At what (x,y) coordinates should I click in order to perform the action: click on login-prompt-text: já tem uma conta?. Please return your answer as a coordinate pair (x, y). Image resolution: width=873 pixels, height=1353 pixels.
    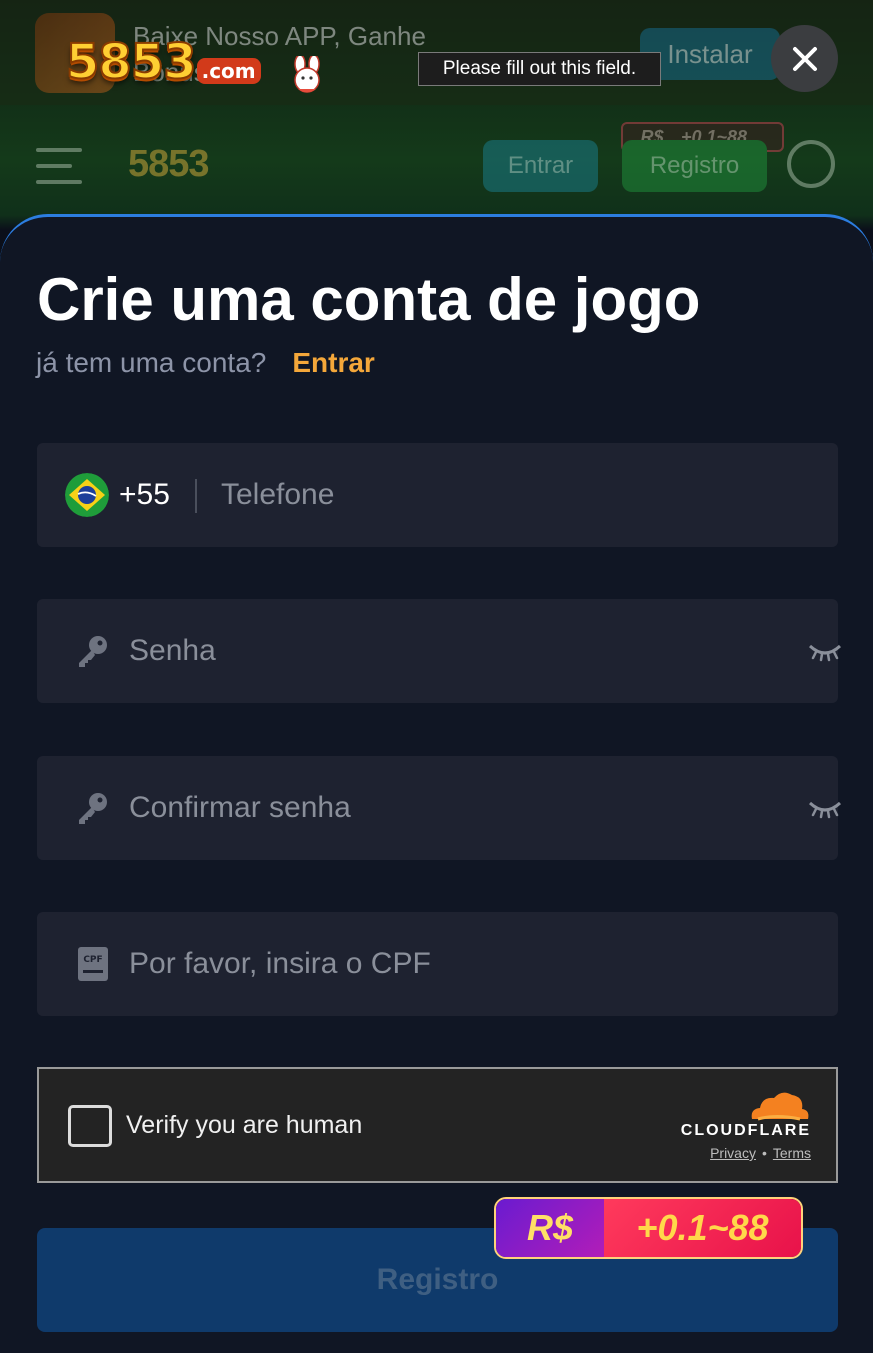
    Looking at the image, I should click on (151, 362).